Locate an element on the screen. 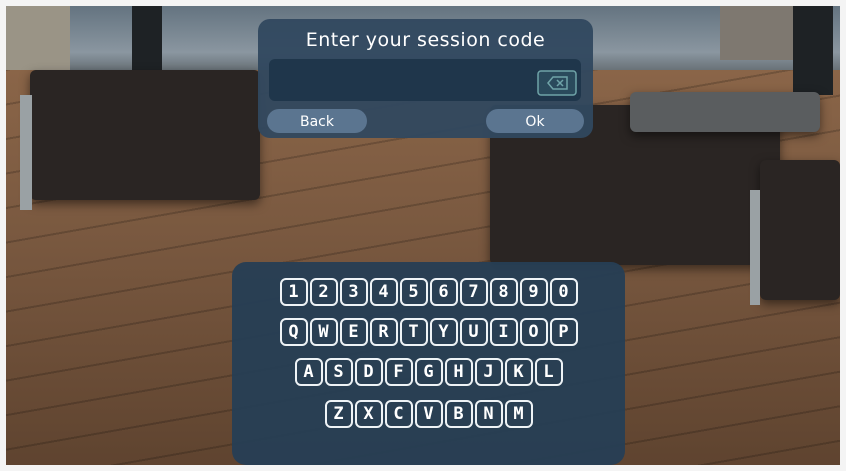  side-table is located at coordinates (725, 112).